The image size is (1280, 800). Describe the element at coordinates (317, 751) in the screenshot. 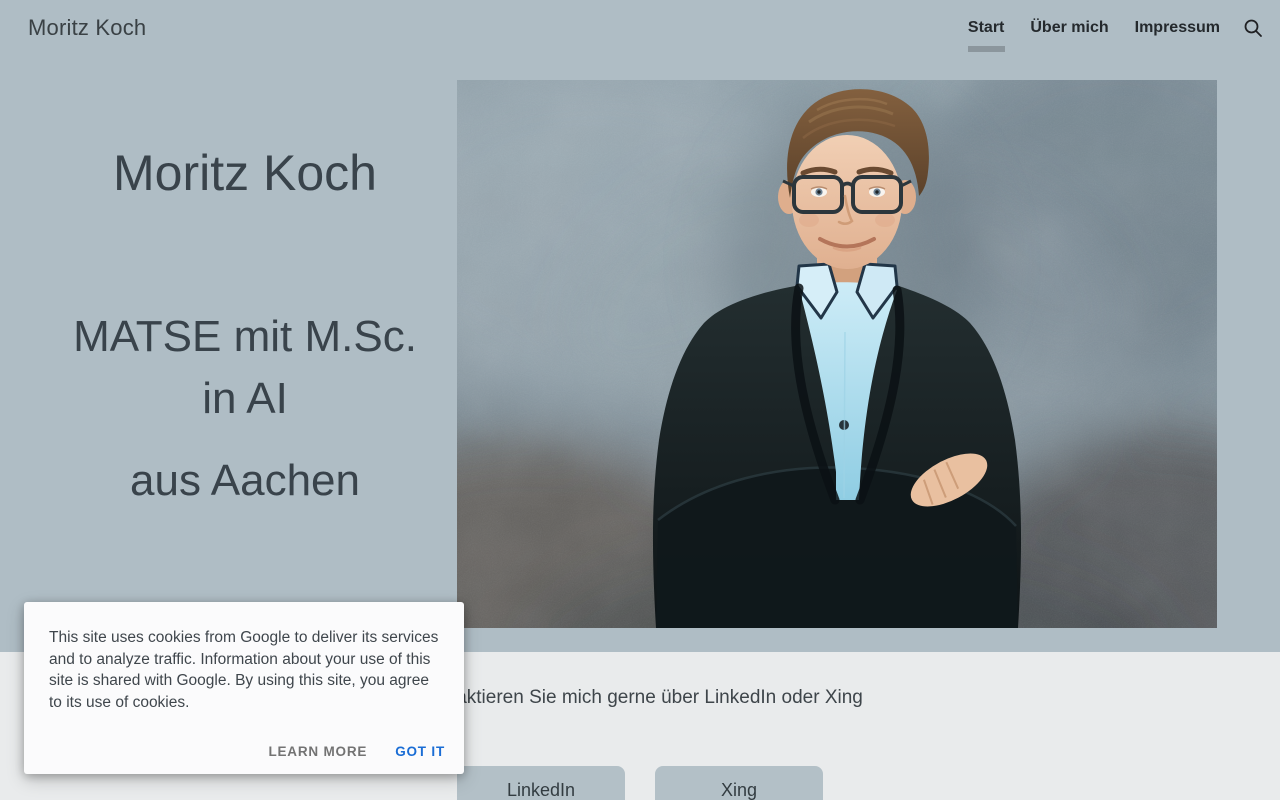

I see `learn-more-button: LEARN MORE` at that location.